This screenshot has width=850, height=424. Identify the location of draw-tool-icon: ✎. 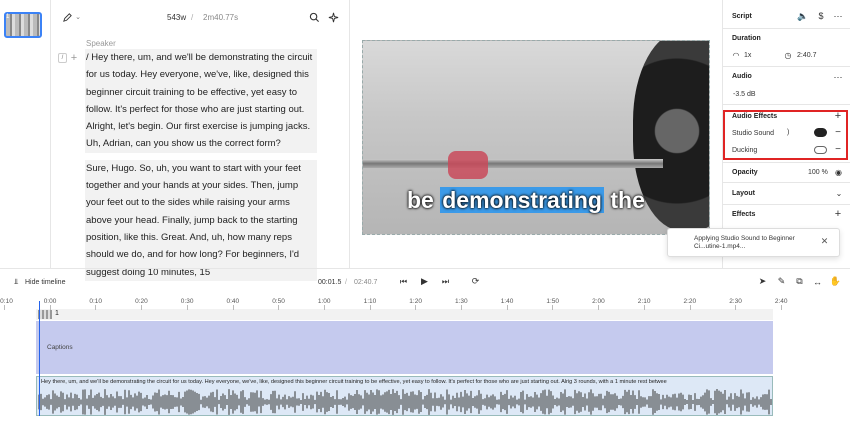
(781, 281).